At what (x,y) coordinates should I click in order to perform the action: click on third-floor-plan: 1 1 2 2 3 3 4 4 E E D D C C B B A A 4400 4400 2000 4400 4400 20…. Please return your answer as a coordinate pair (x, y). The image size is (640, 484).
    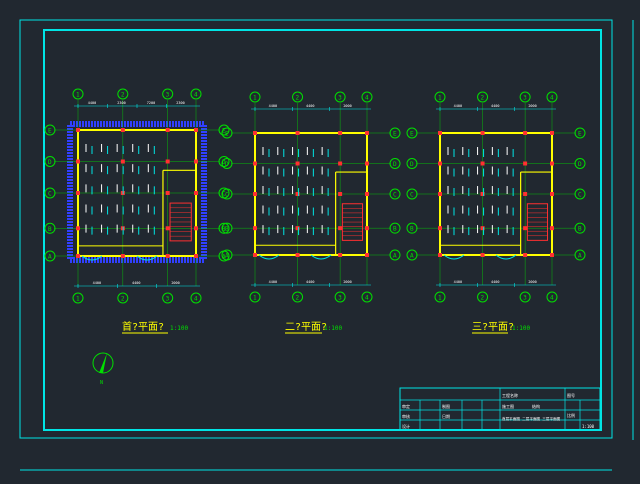
    Looking at the image, I should click on (496, 197).